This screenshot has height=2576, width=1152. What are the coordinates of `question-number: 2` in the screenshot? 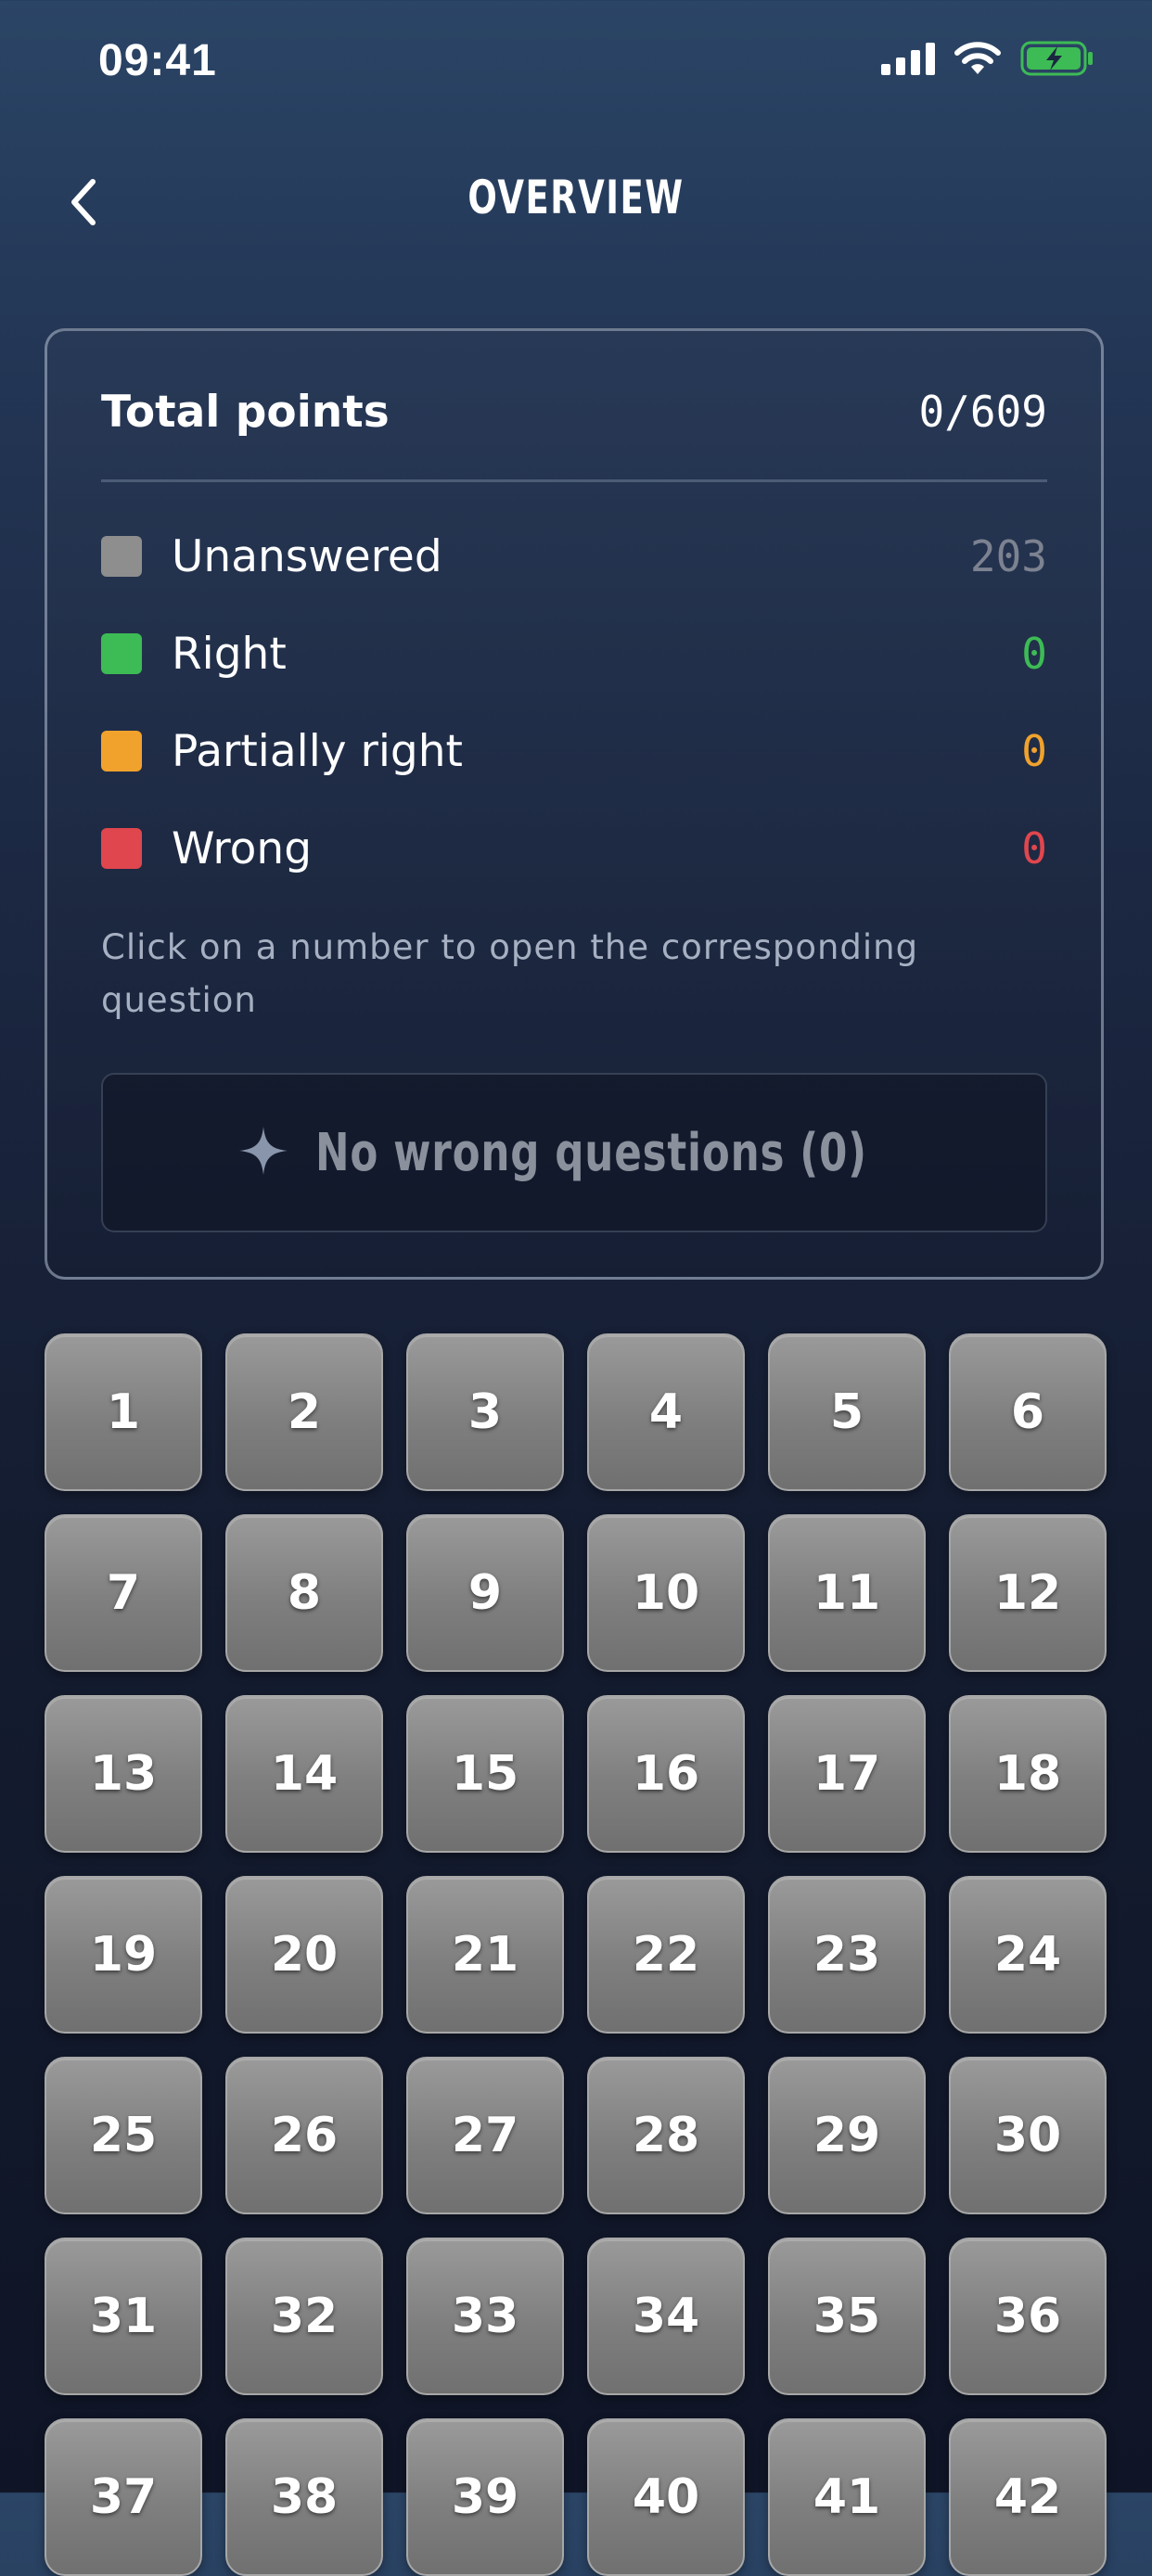 It's located at (304, 1412).